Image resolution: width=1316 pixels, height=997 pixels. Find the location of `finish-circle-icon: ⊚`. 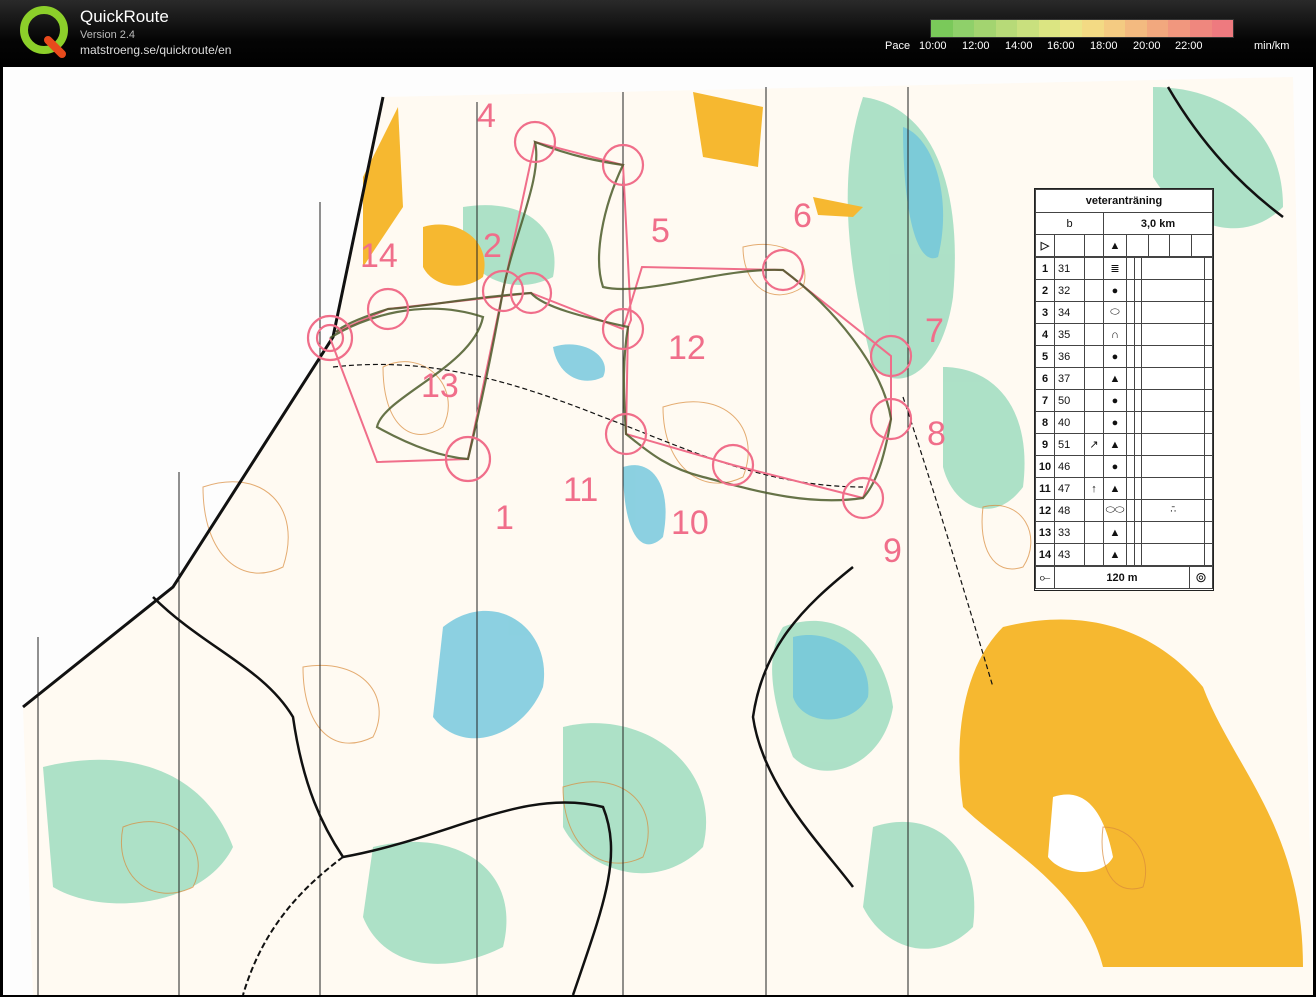

finish-circle-icon: ⊚ is located at coordinates (1201, 577).